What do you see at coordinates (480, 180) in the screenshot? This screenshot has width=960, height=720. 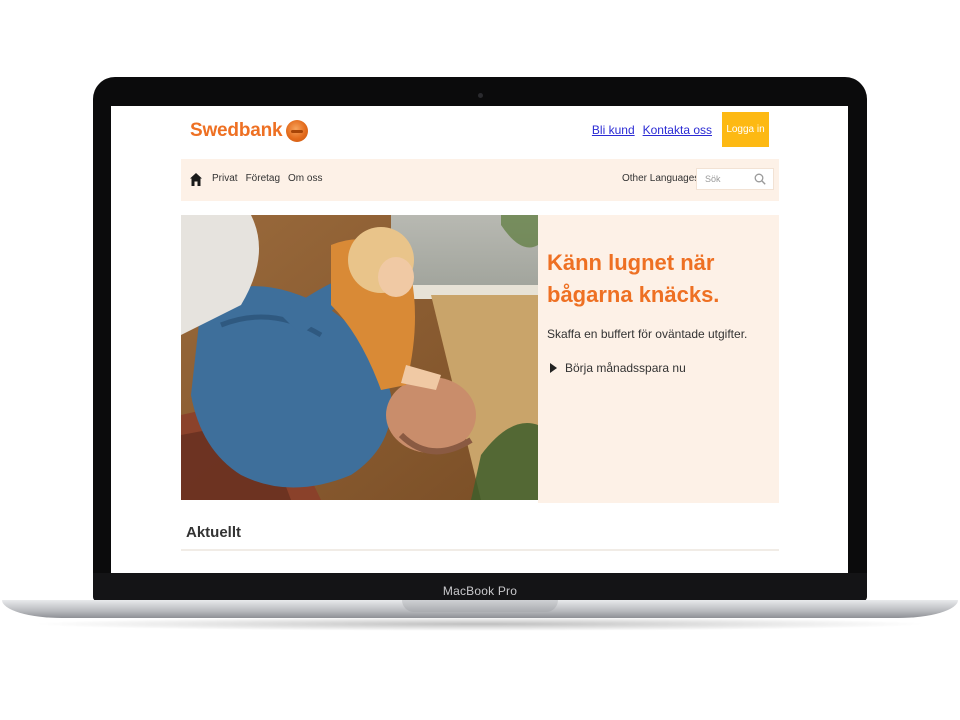 I see `main-nav: Privat Företag Om oss Other Languages▼` at bounding box center [480, 180].